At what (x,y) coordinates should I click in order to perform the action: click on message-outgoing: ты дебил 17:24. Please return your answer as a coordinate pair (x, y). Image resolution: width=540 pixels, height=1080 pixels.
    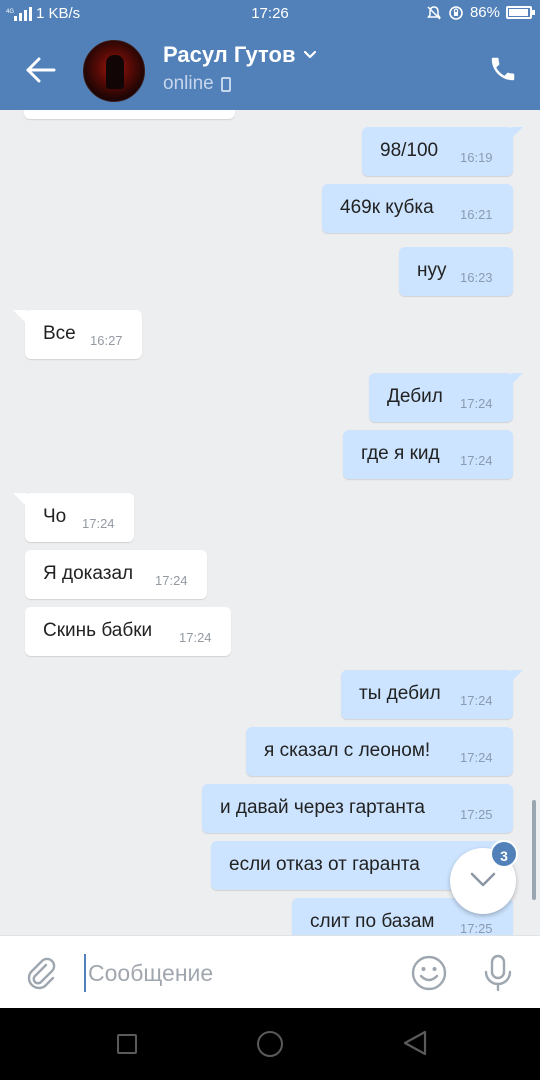
    Looking at the image, I should click on (432, 694).